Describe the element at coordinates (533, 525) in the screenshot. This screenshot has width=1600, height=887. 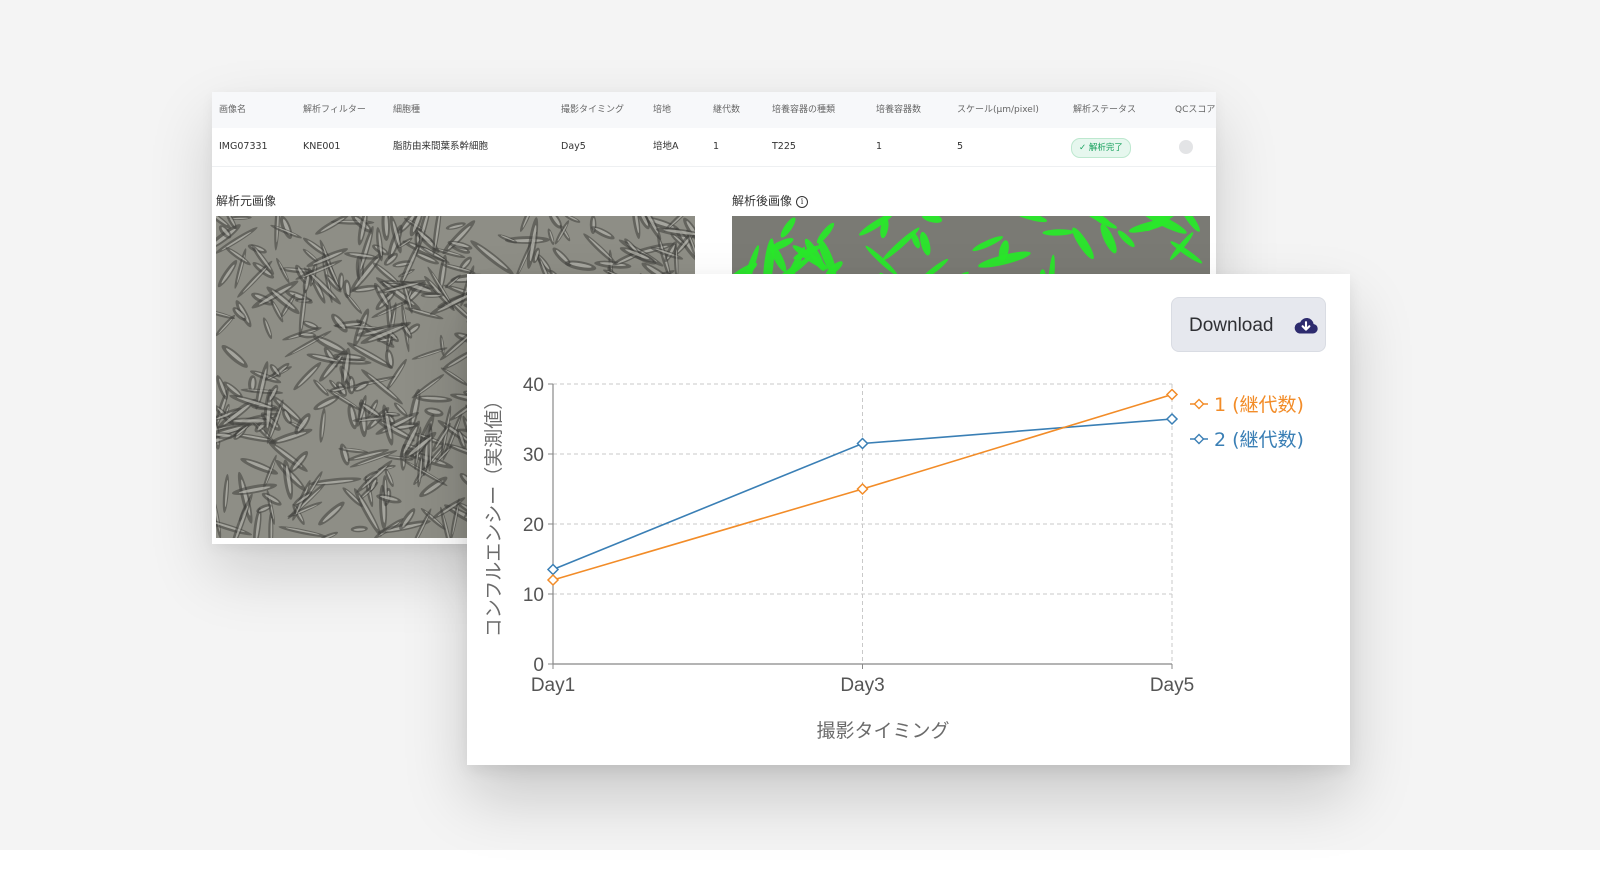
I see `y-tick-label: 20` at that location.